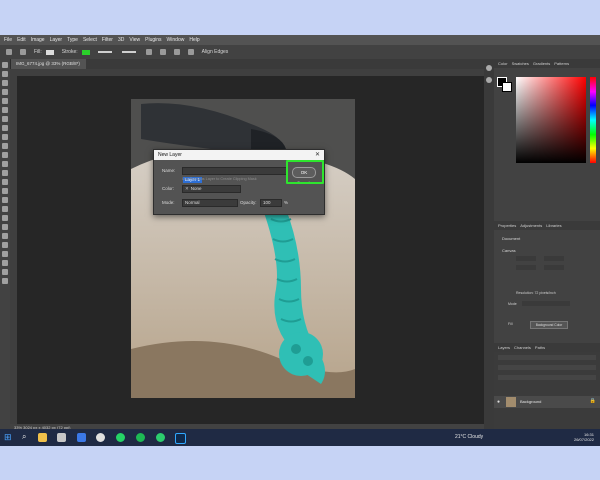 This screenshot has height=480, width=600. Describe the element at coordinates (148, 52) in the screenshot. I see `path-ops-icon` at that location.